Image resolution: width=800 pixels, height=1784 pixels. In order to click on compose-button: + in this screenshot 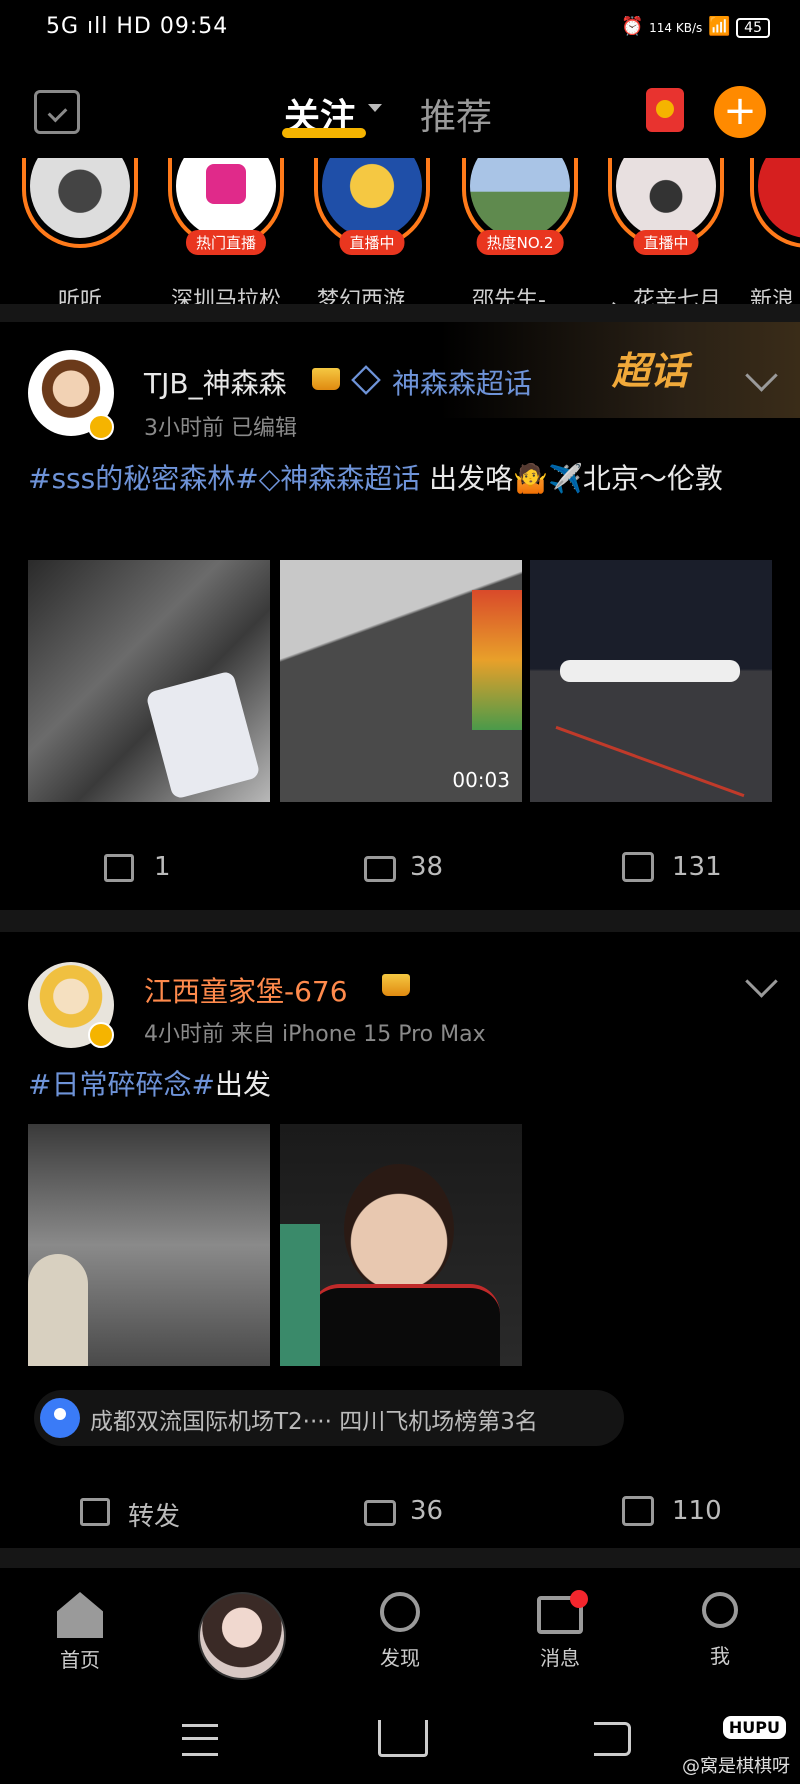, I will do `click(740, 112)`.